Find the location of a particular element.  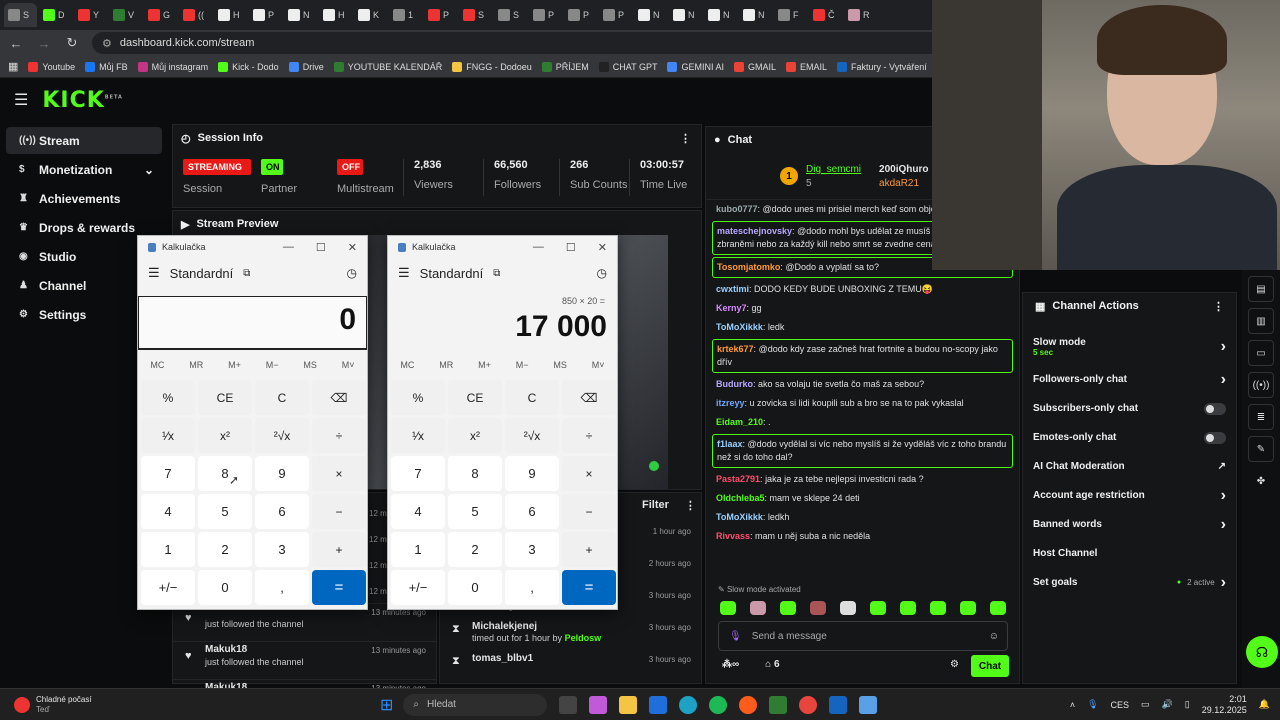

calc-key: 5 is located at coordinates (475, 511).